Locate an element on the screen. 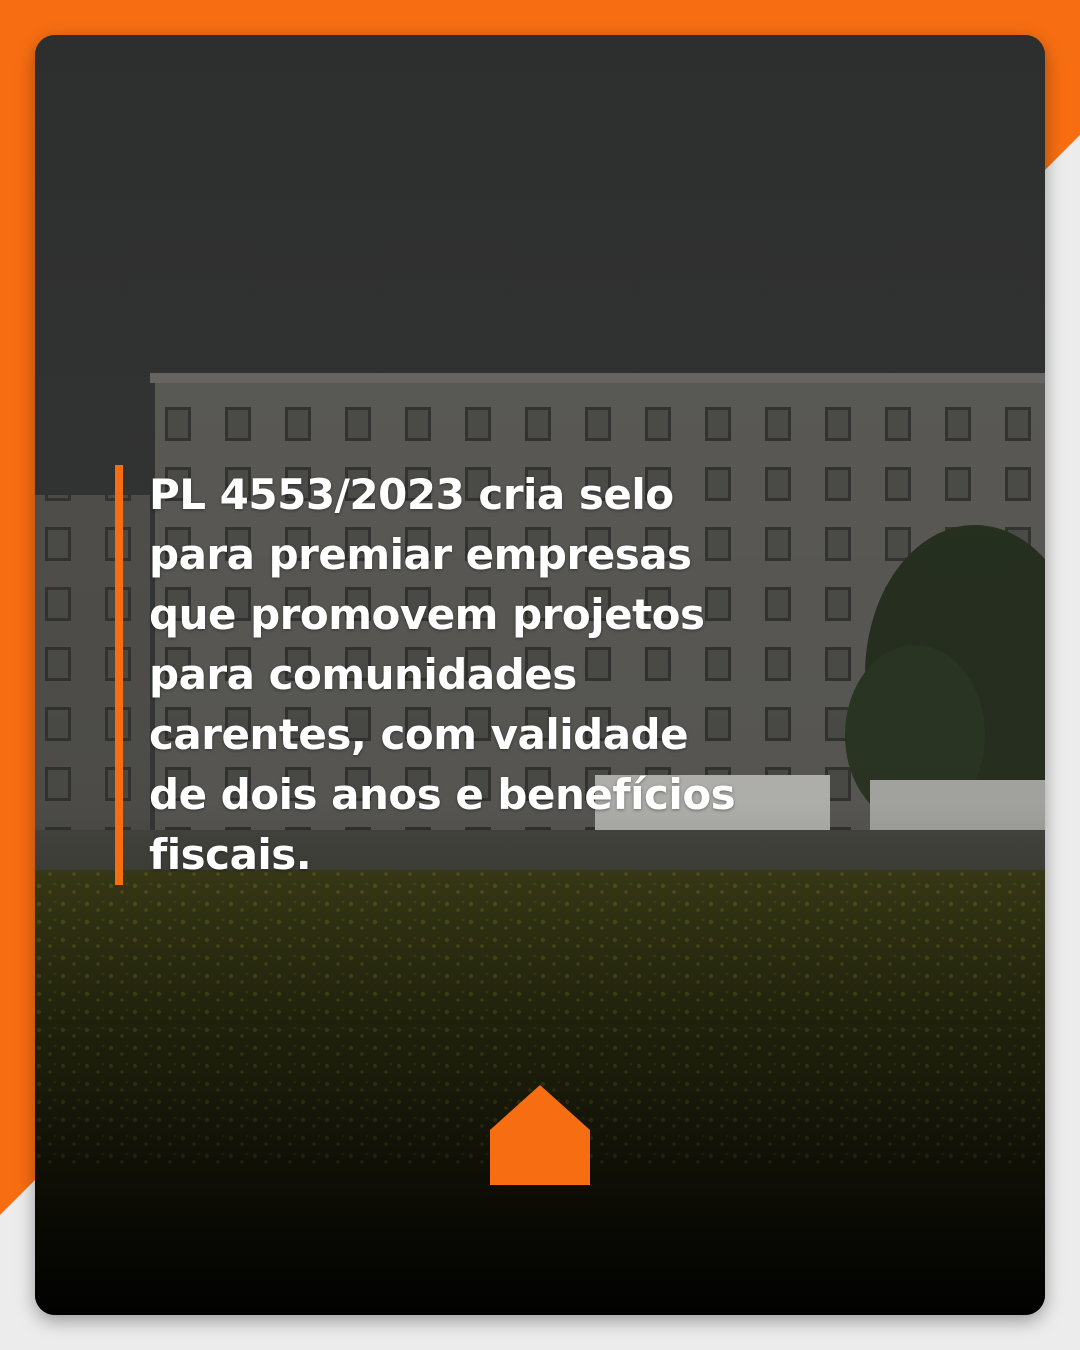 Image resolution: width=1080 pixels, height=1350 pixels. accent-bar is located at coordinates (119, 675).